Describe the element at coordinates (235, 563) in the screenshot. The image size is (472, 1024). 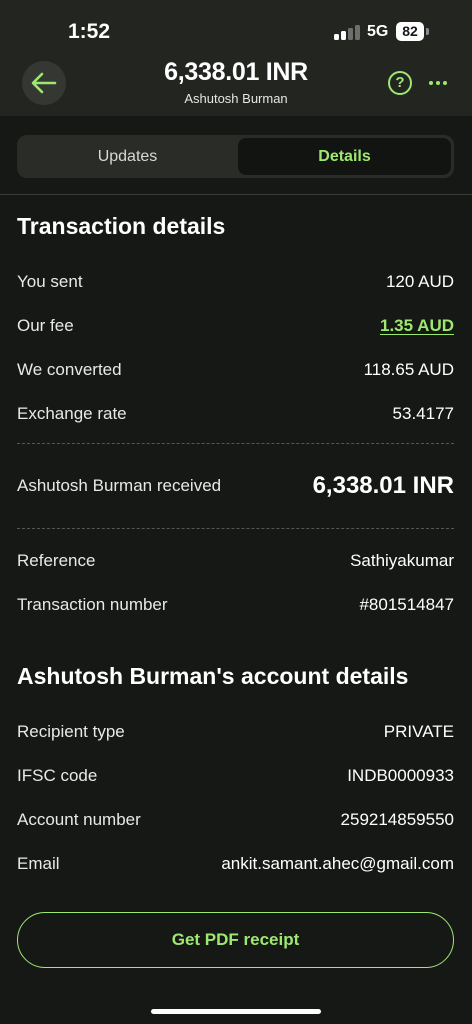
I see `row-reference: Reference Sathiyakumar` at that location.